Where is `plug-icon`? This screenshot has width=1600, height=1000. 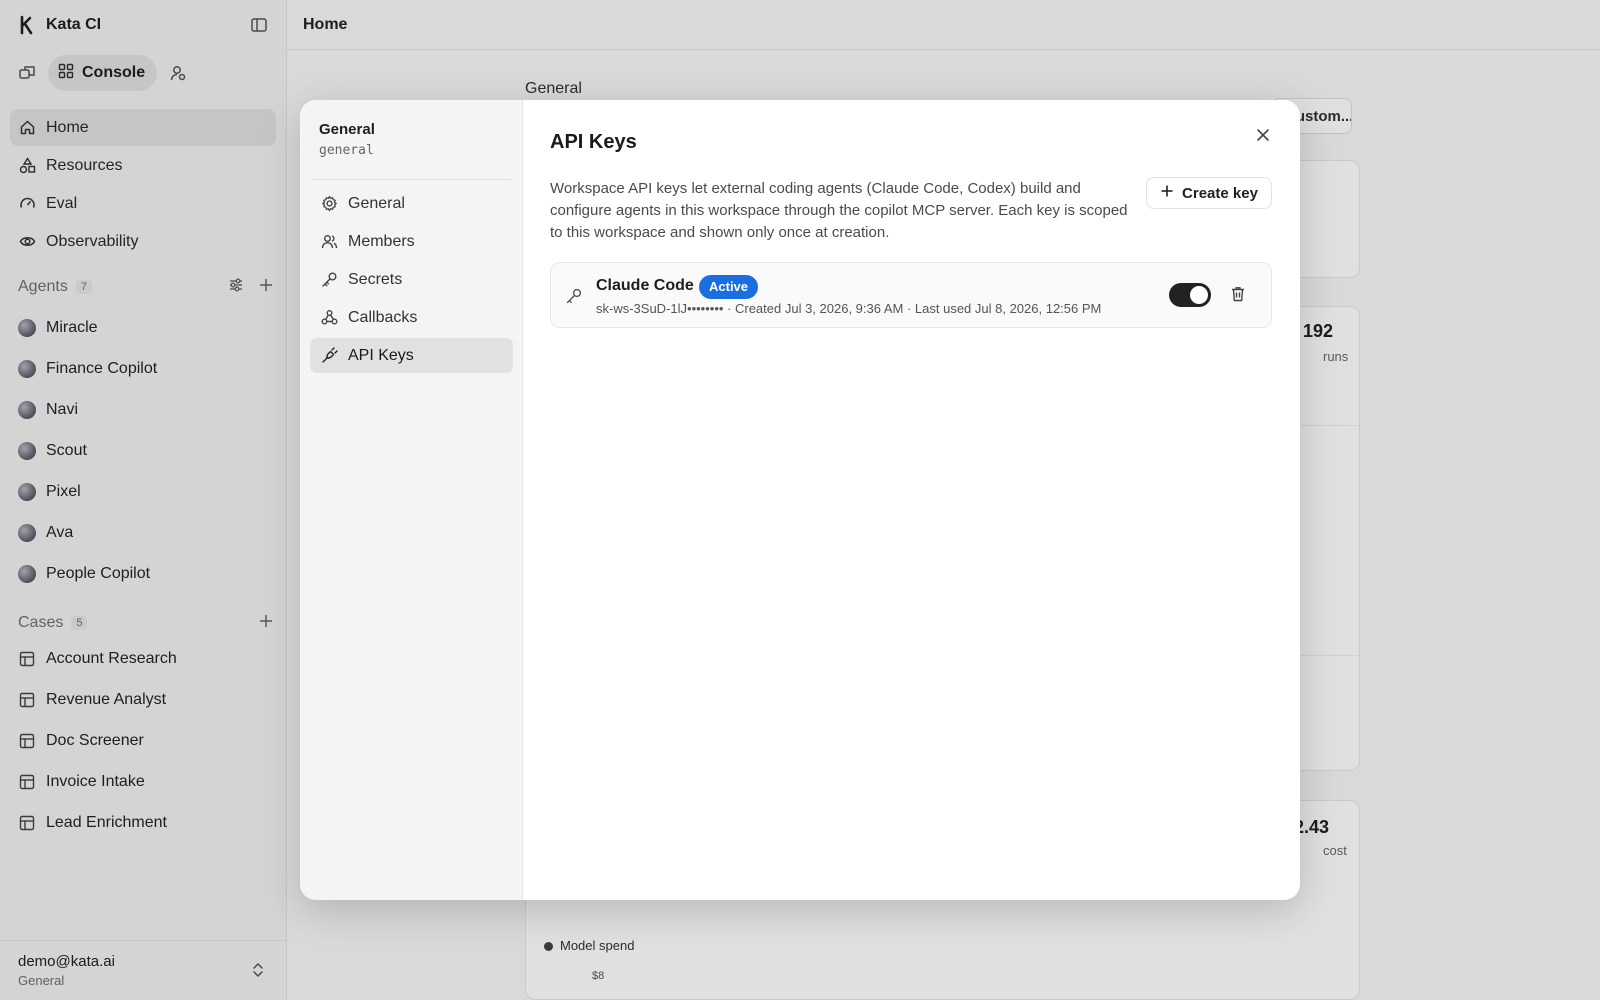 plug-icon is located at coordinates (329, 356).